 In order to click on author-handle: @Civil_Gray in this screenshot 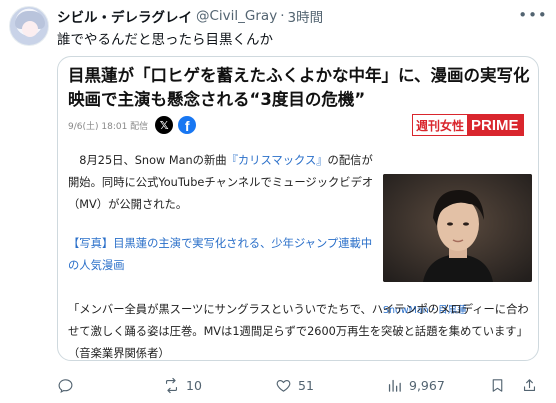, I will do `click(236, 16)`.